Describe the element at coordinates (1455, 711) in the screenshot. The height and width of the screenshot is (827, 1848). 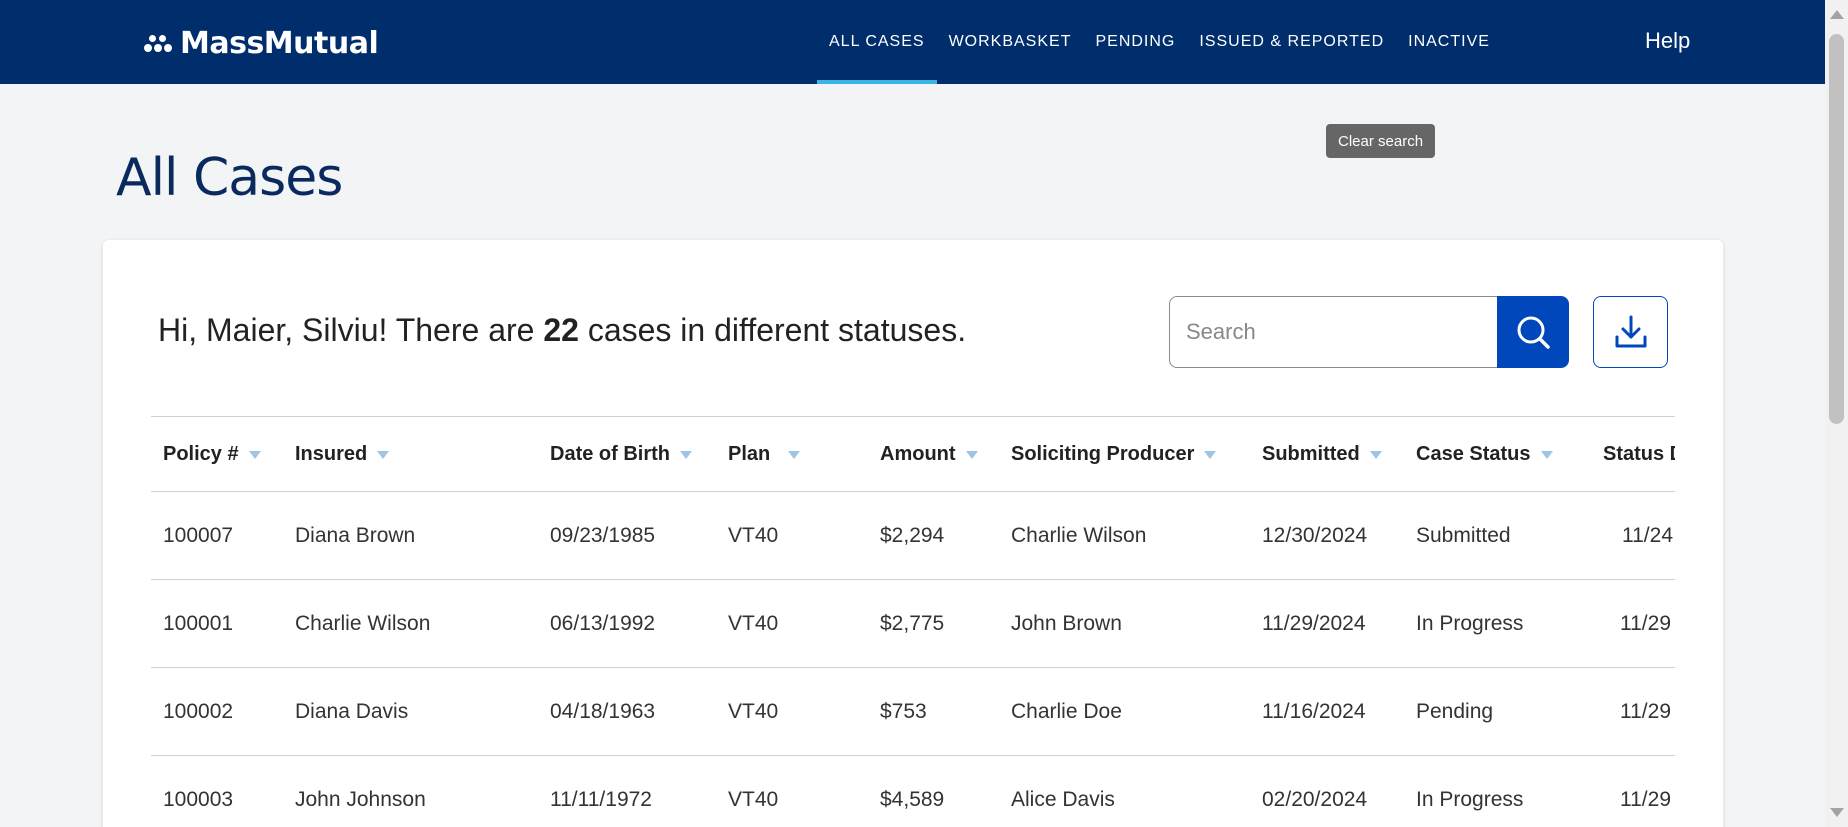
I see `cell-case-status: Pending` at that location.